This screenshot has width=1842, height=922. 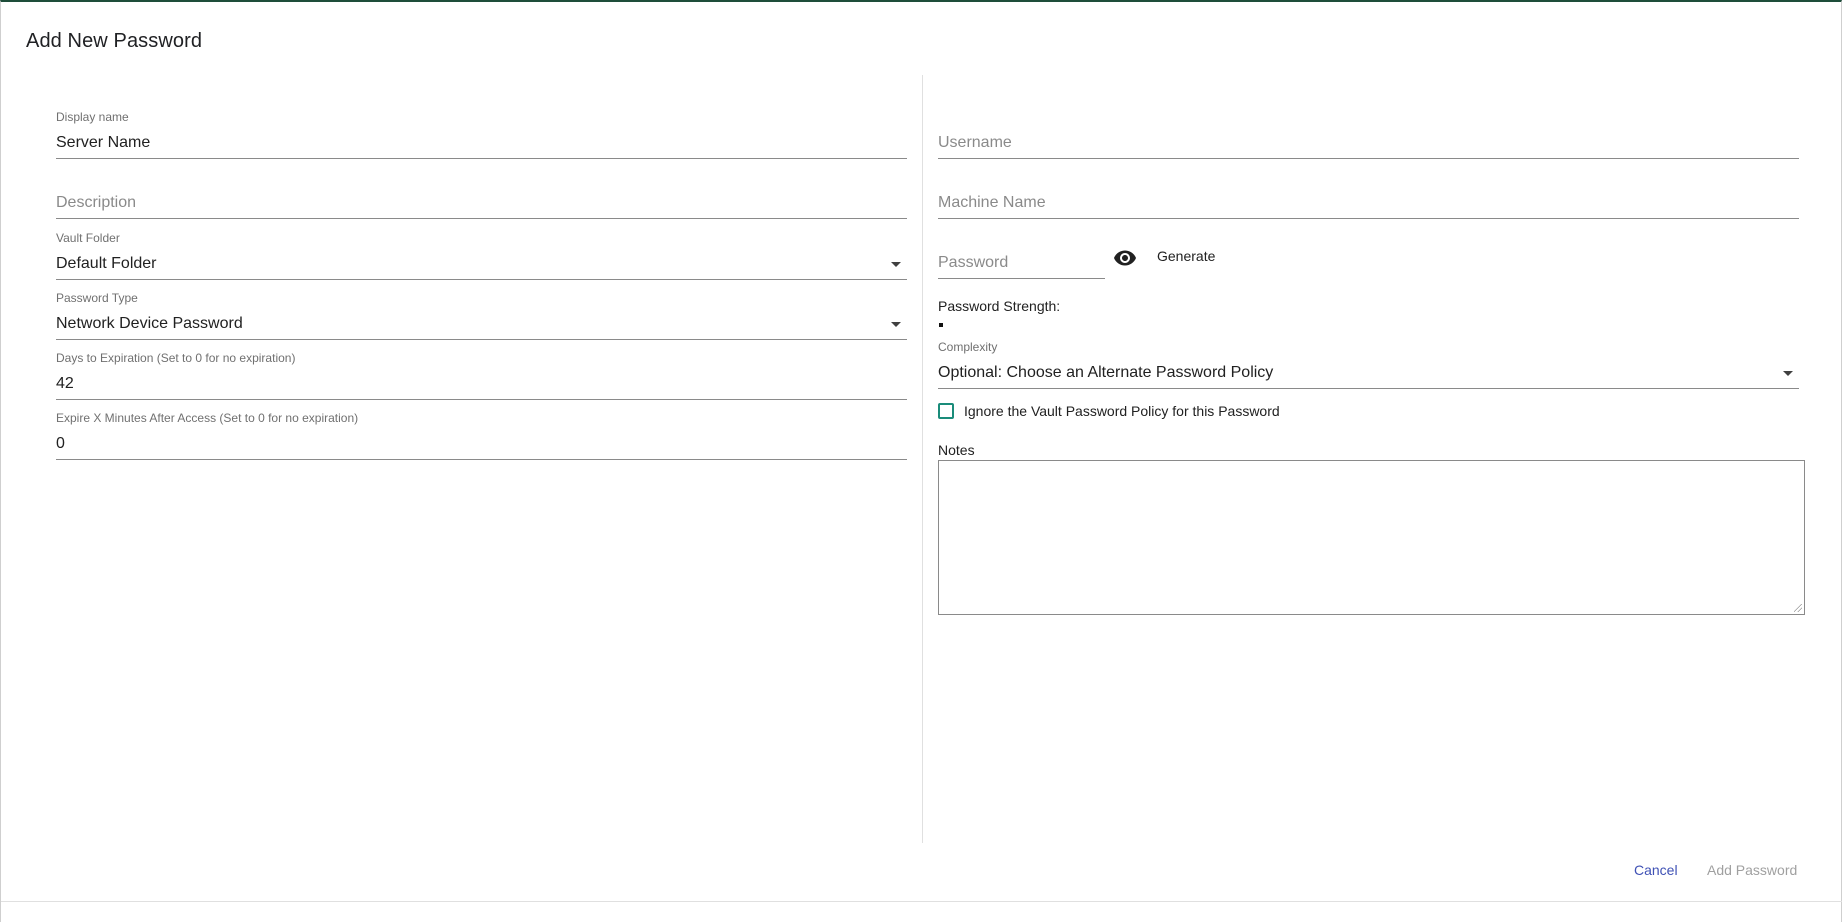 I want to click on bottom-divider, so click(x=921, y=901).